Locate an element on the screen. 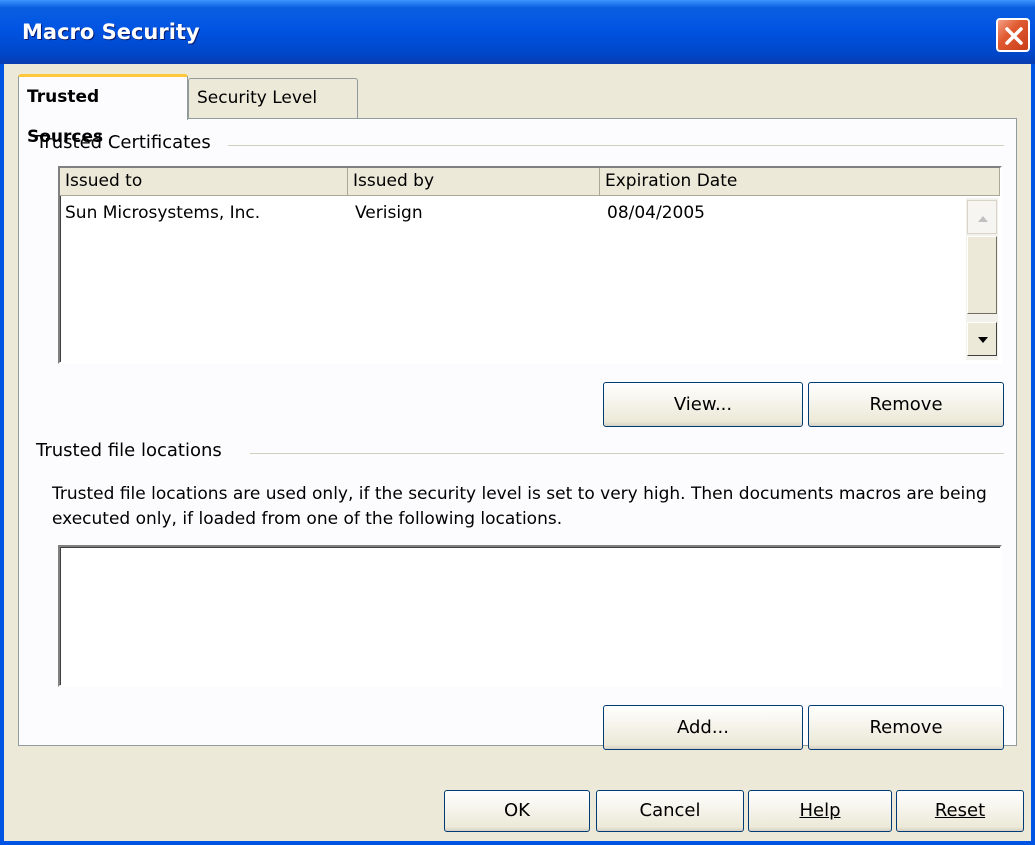 This screenshot has width=1035, height=845. column-header-expiration-date: Expiration Date is located at coordinates (800, 182).